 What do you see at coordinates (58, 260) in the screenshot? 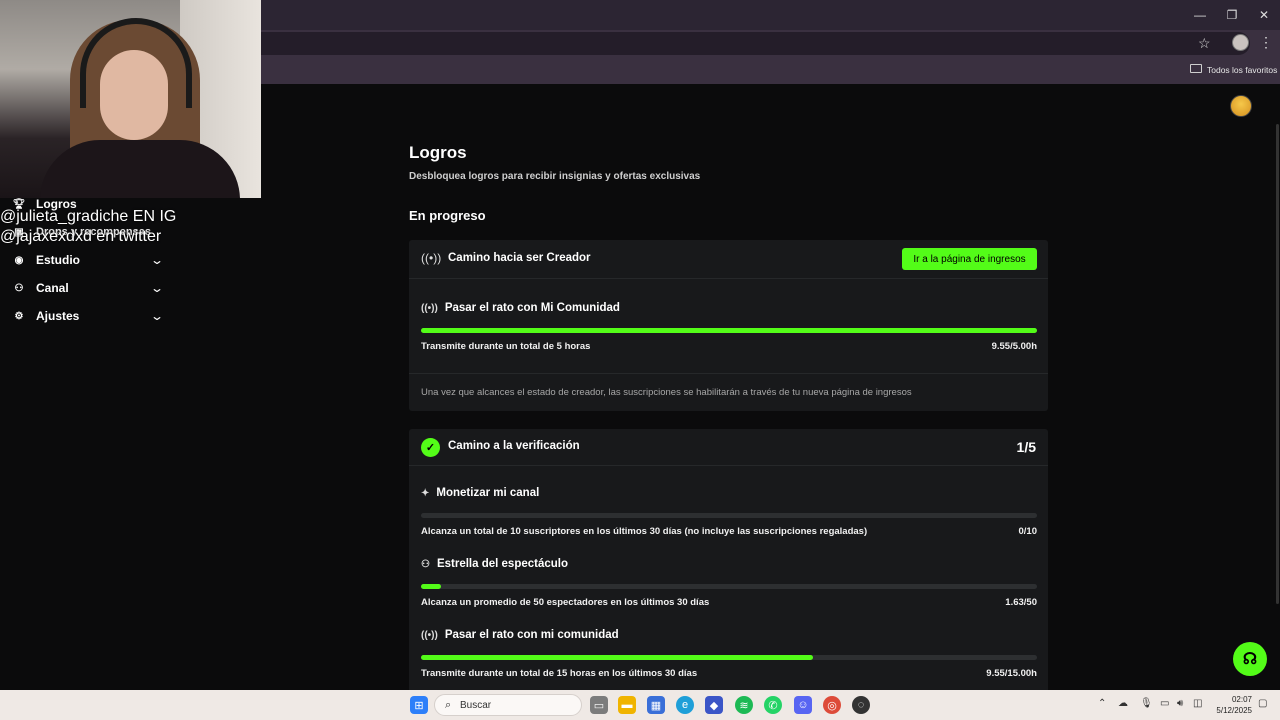
I see `sidebar-item-label: Estudio` at bounding box center [58, 260].